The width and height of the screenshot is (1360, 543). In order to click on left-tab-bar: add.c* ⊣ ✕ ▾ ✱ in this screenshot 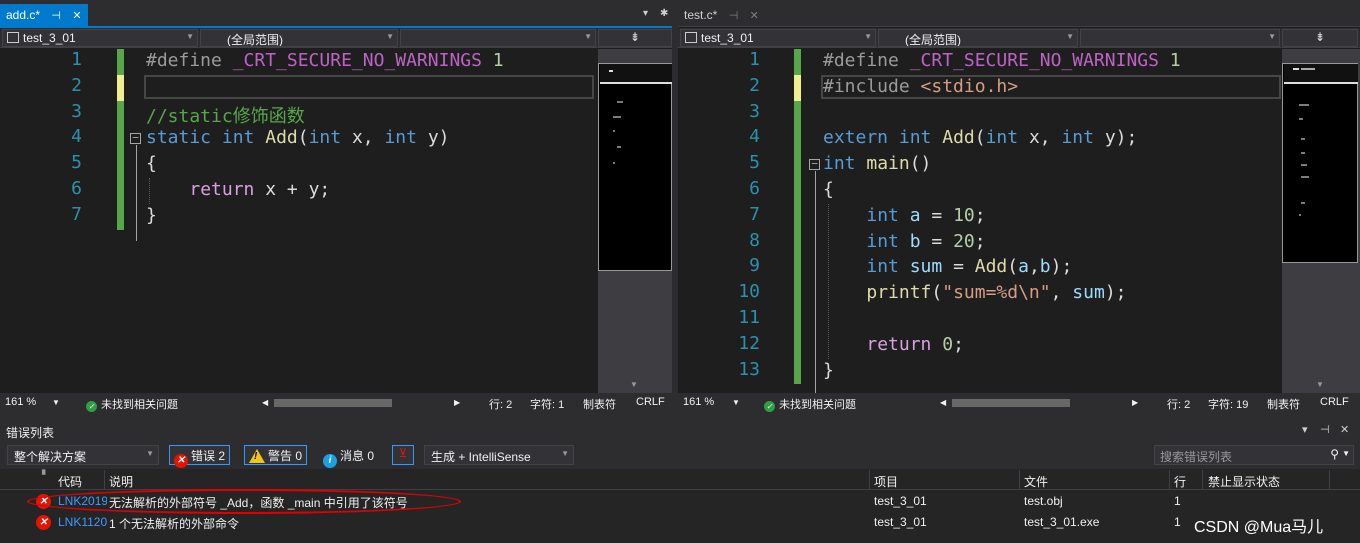, I will do `click(336, 13)`.